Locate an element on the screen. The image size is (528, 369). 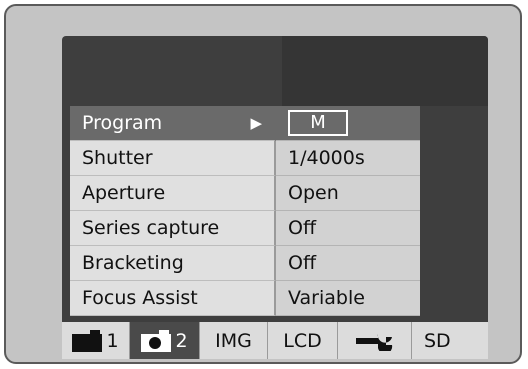
menu-row-bracketing: Bracketing Off is located at coordinates (245, 263).